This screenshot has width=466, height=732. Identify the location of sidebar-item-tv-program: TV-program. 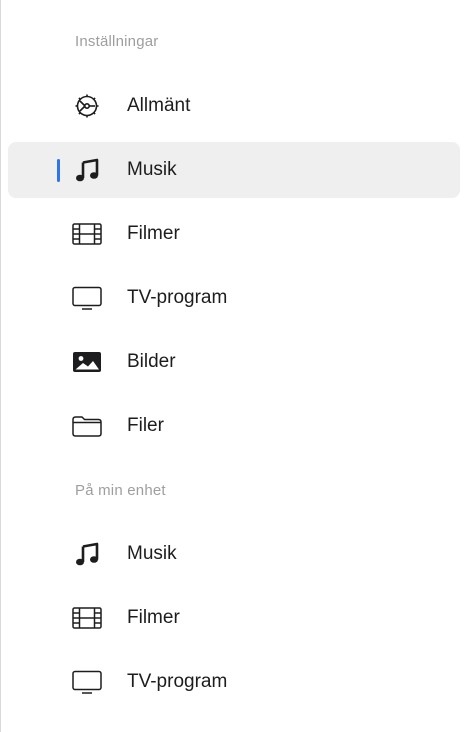
(234, 298).